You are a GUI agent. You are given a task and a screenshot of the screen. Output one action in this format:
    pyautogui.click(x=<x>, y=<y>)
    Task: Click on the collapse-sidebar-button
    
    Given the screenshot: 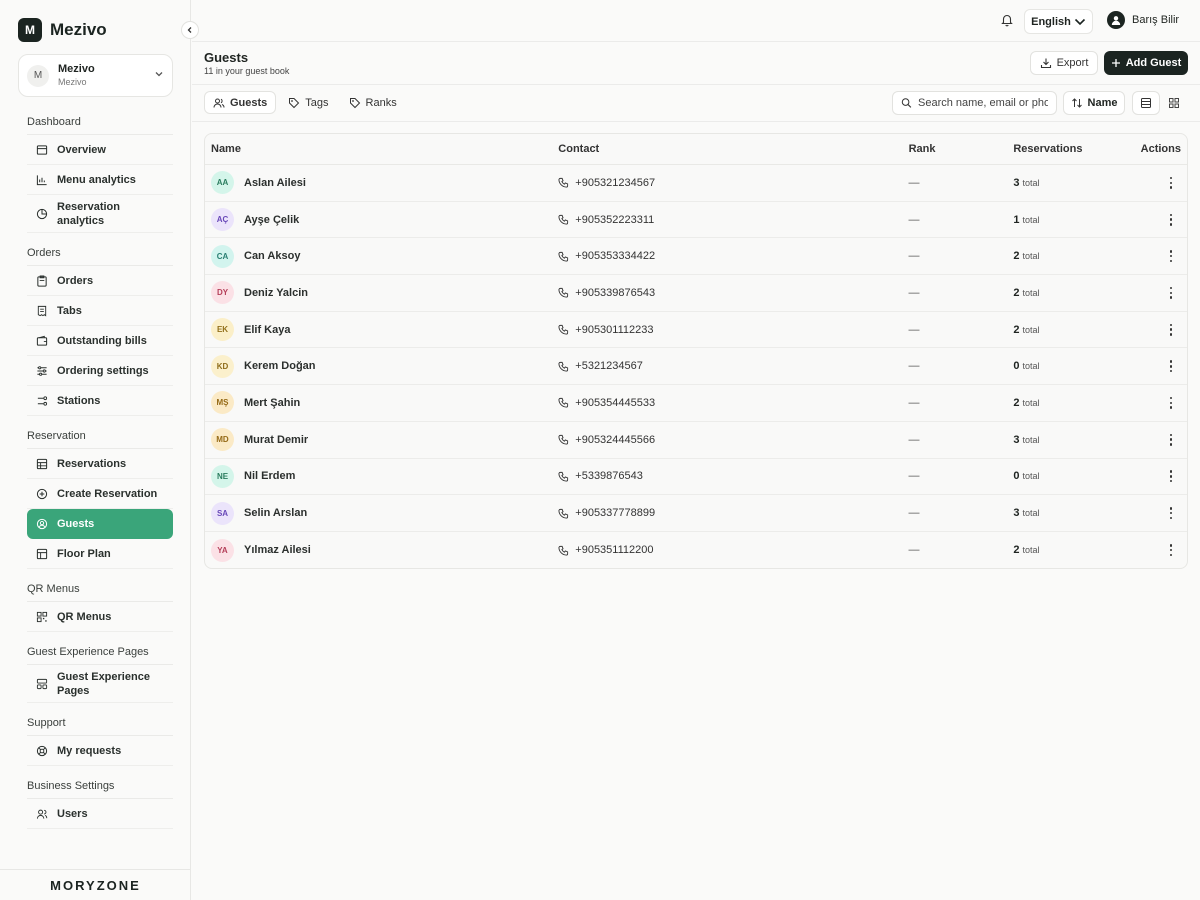 What is the action you would take?
    pyautogui.click(x=190, y=30)
    